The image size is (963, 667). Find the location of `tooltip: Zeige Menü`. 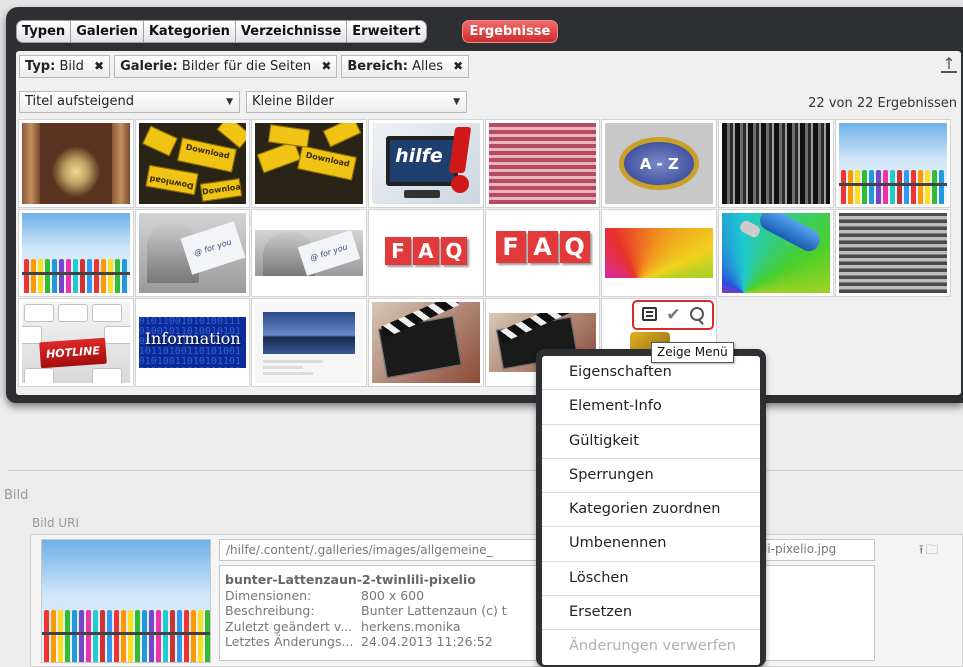

tooltip: Zeige Menü is located at coordinates (692, 352).